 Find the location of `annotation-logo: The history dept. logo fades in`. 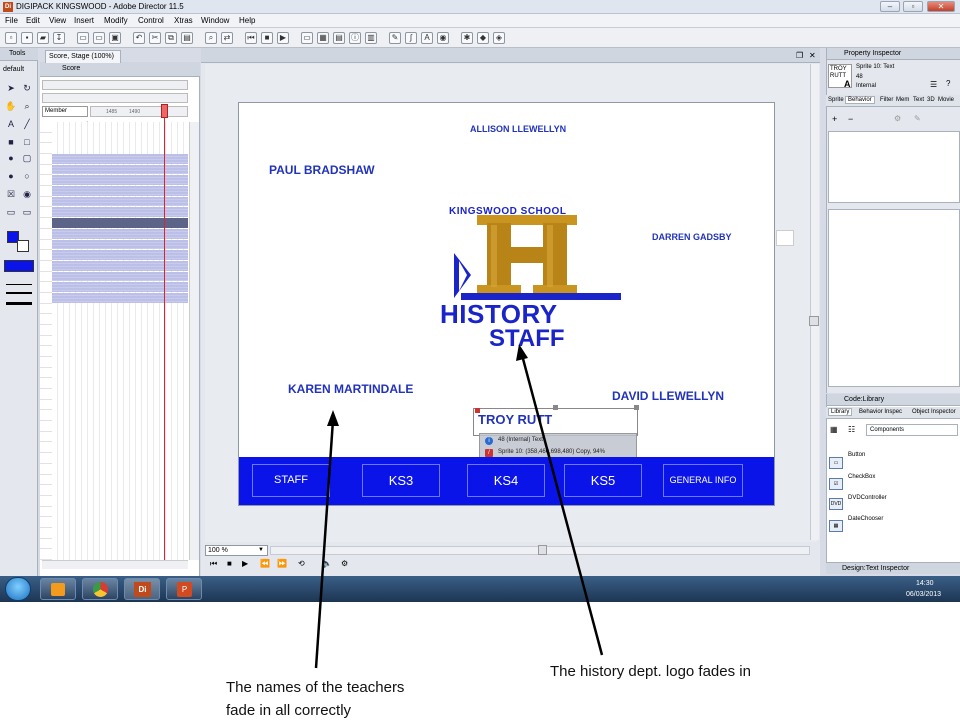

annotation-logo: The history dept. logo fades in is located at coordinates (650, 671).